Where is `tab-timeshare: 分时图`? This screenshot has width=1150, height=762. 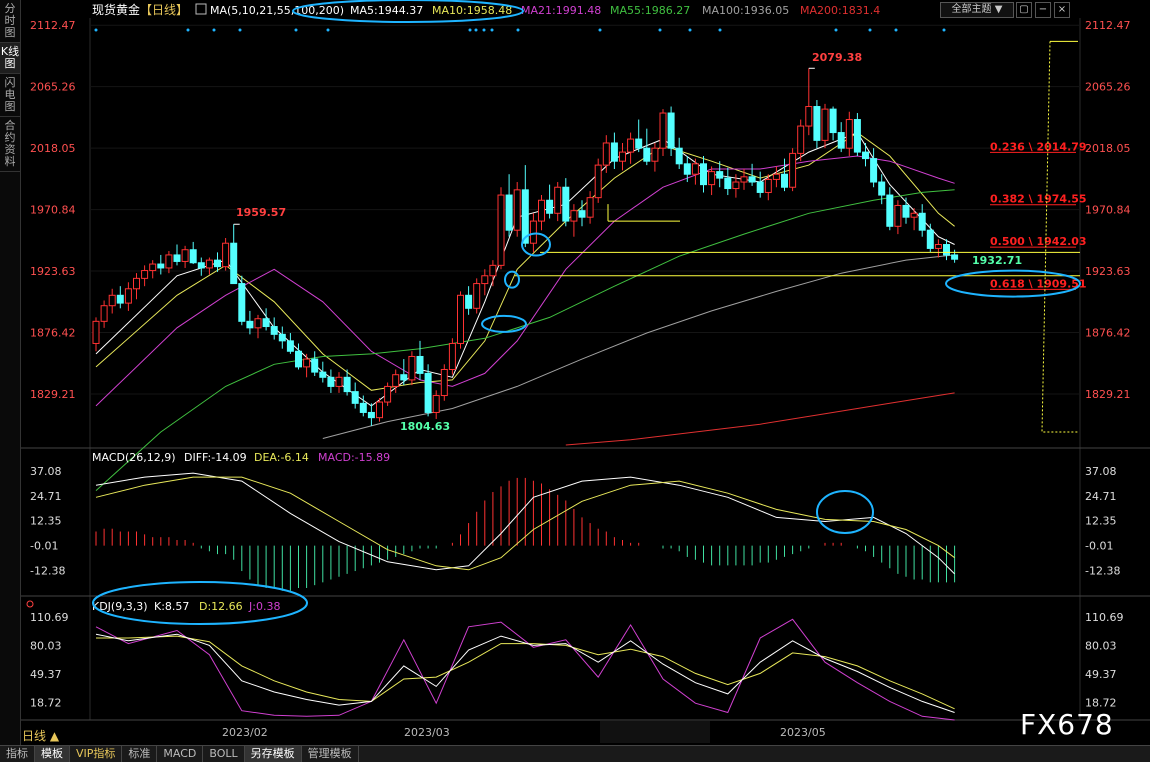
tab-timeshare: 分时图 is located at coordinates (10, 21).